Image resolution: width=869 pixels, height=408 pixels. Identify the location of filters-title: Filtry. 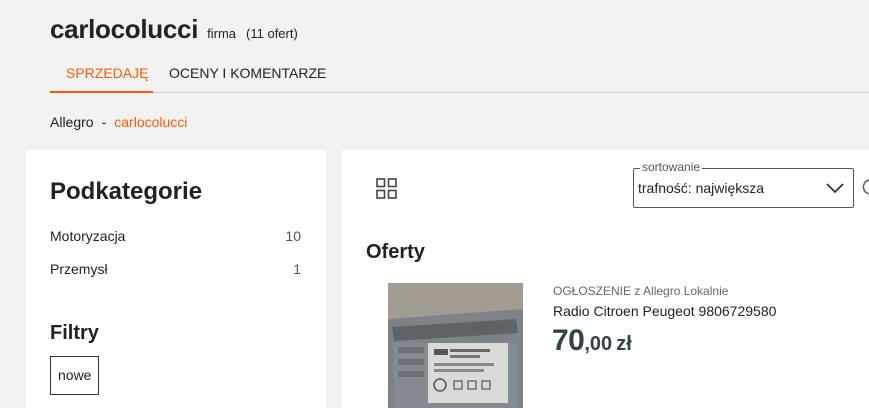
(74, 333).